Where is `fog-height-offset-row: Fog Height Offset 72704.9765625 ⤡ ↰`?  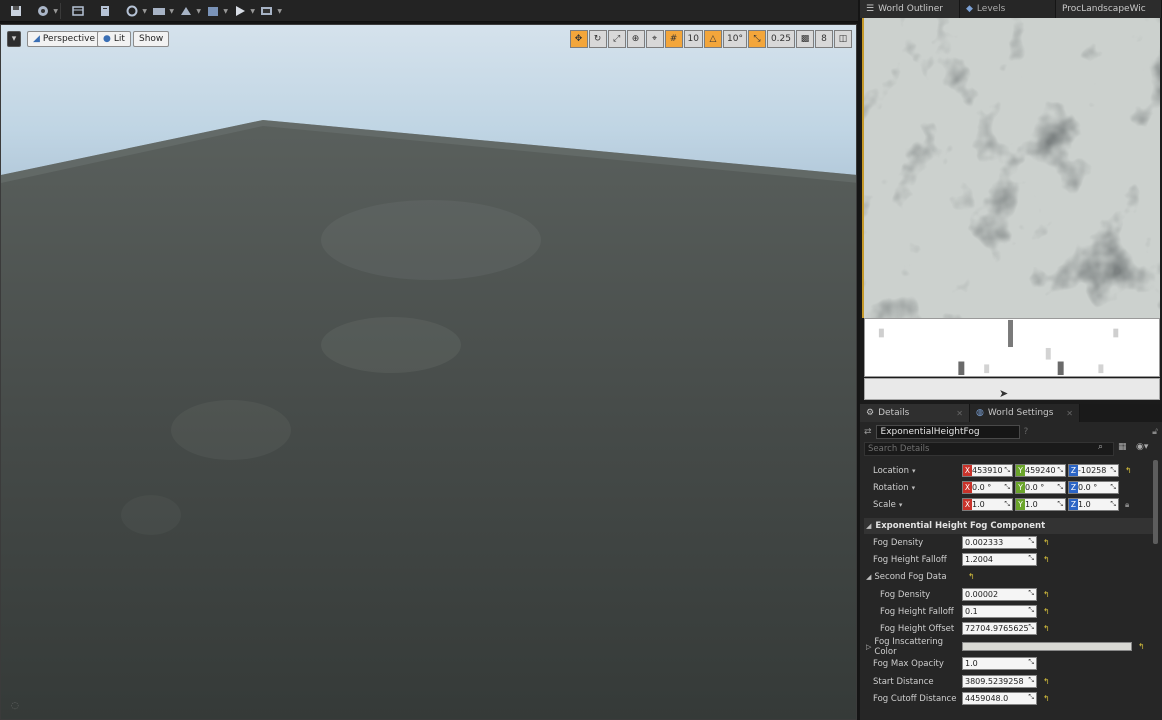 fog-height-offset-row: Fog Height Offset 72704.9765625 ⤡ ↰ is located at coordinates (1008, 628).